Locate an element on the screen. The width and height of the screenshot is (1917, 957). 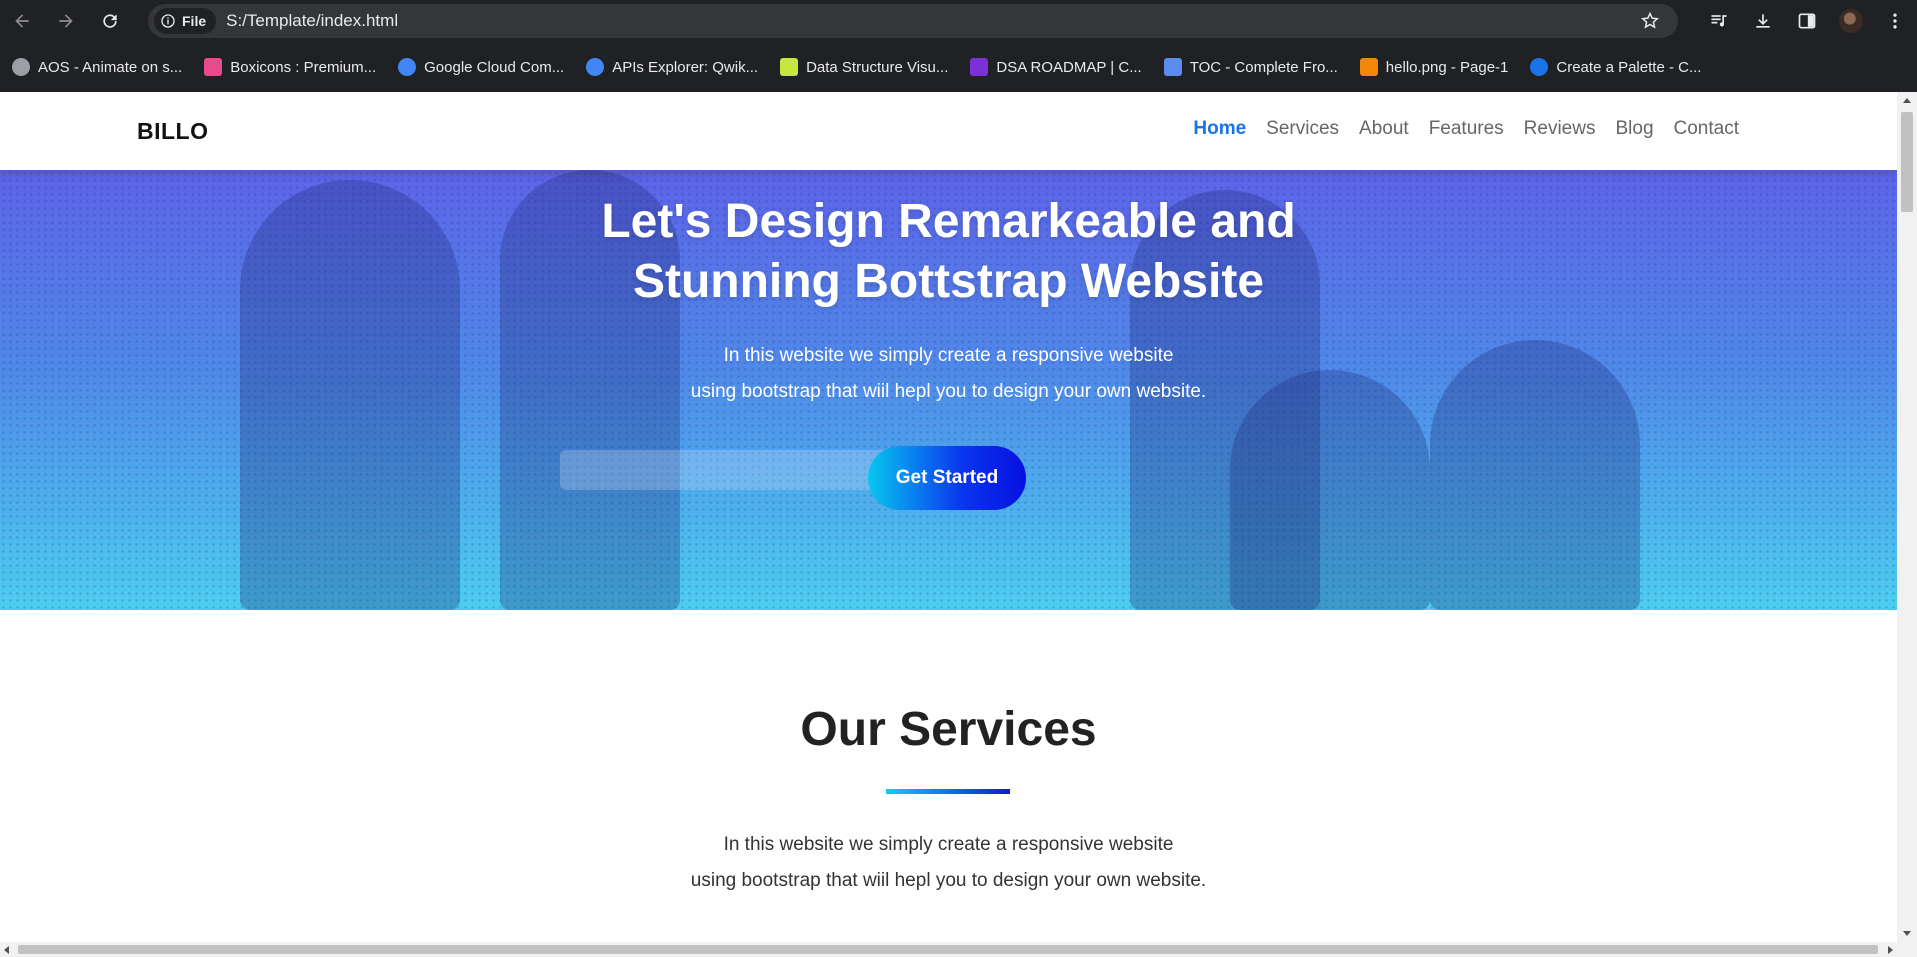
vertical-scroll-thumb is located at coordinates (1907, 162).